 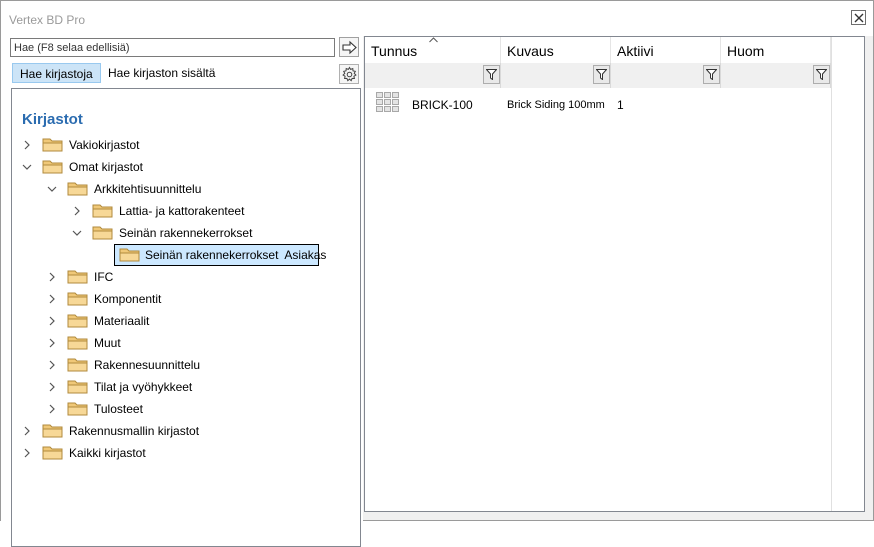 I want to click on filter-button-aktiivi, so click(x=711, y=74).